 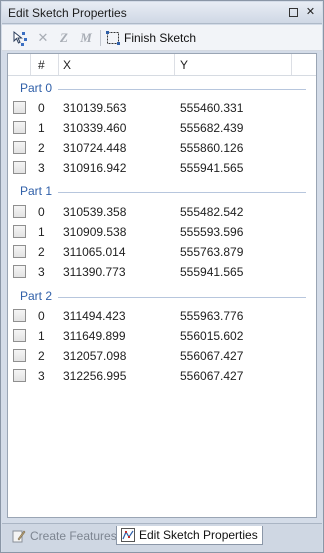 What do you see at coordinates (211, 212) in the screenshot?
I see `vertex-y: 555482.542` at bounding box center [211, 212].